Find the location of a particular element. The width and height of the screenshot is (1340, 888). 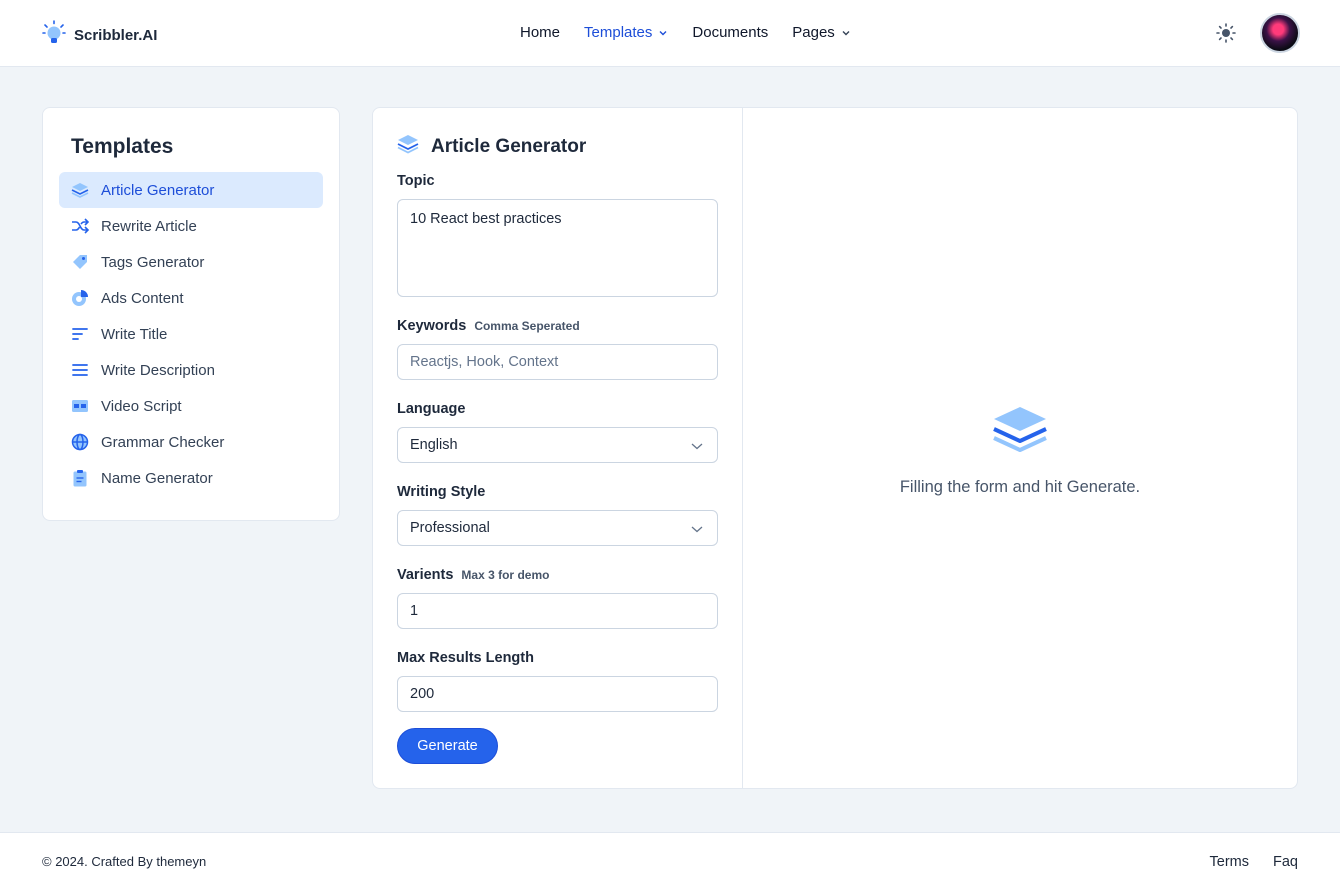

shuffle-icon is located at coordinates (80, 226).